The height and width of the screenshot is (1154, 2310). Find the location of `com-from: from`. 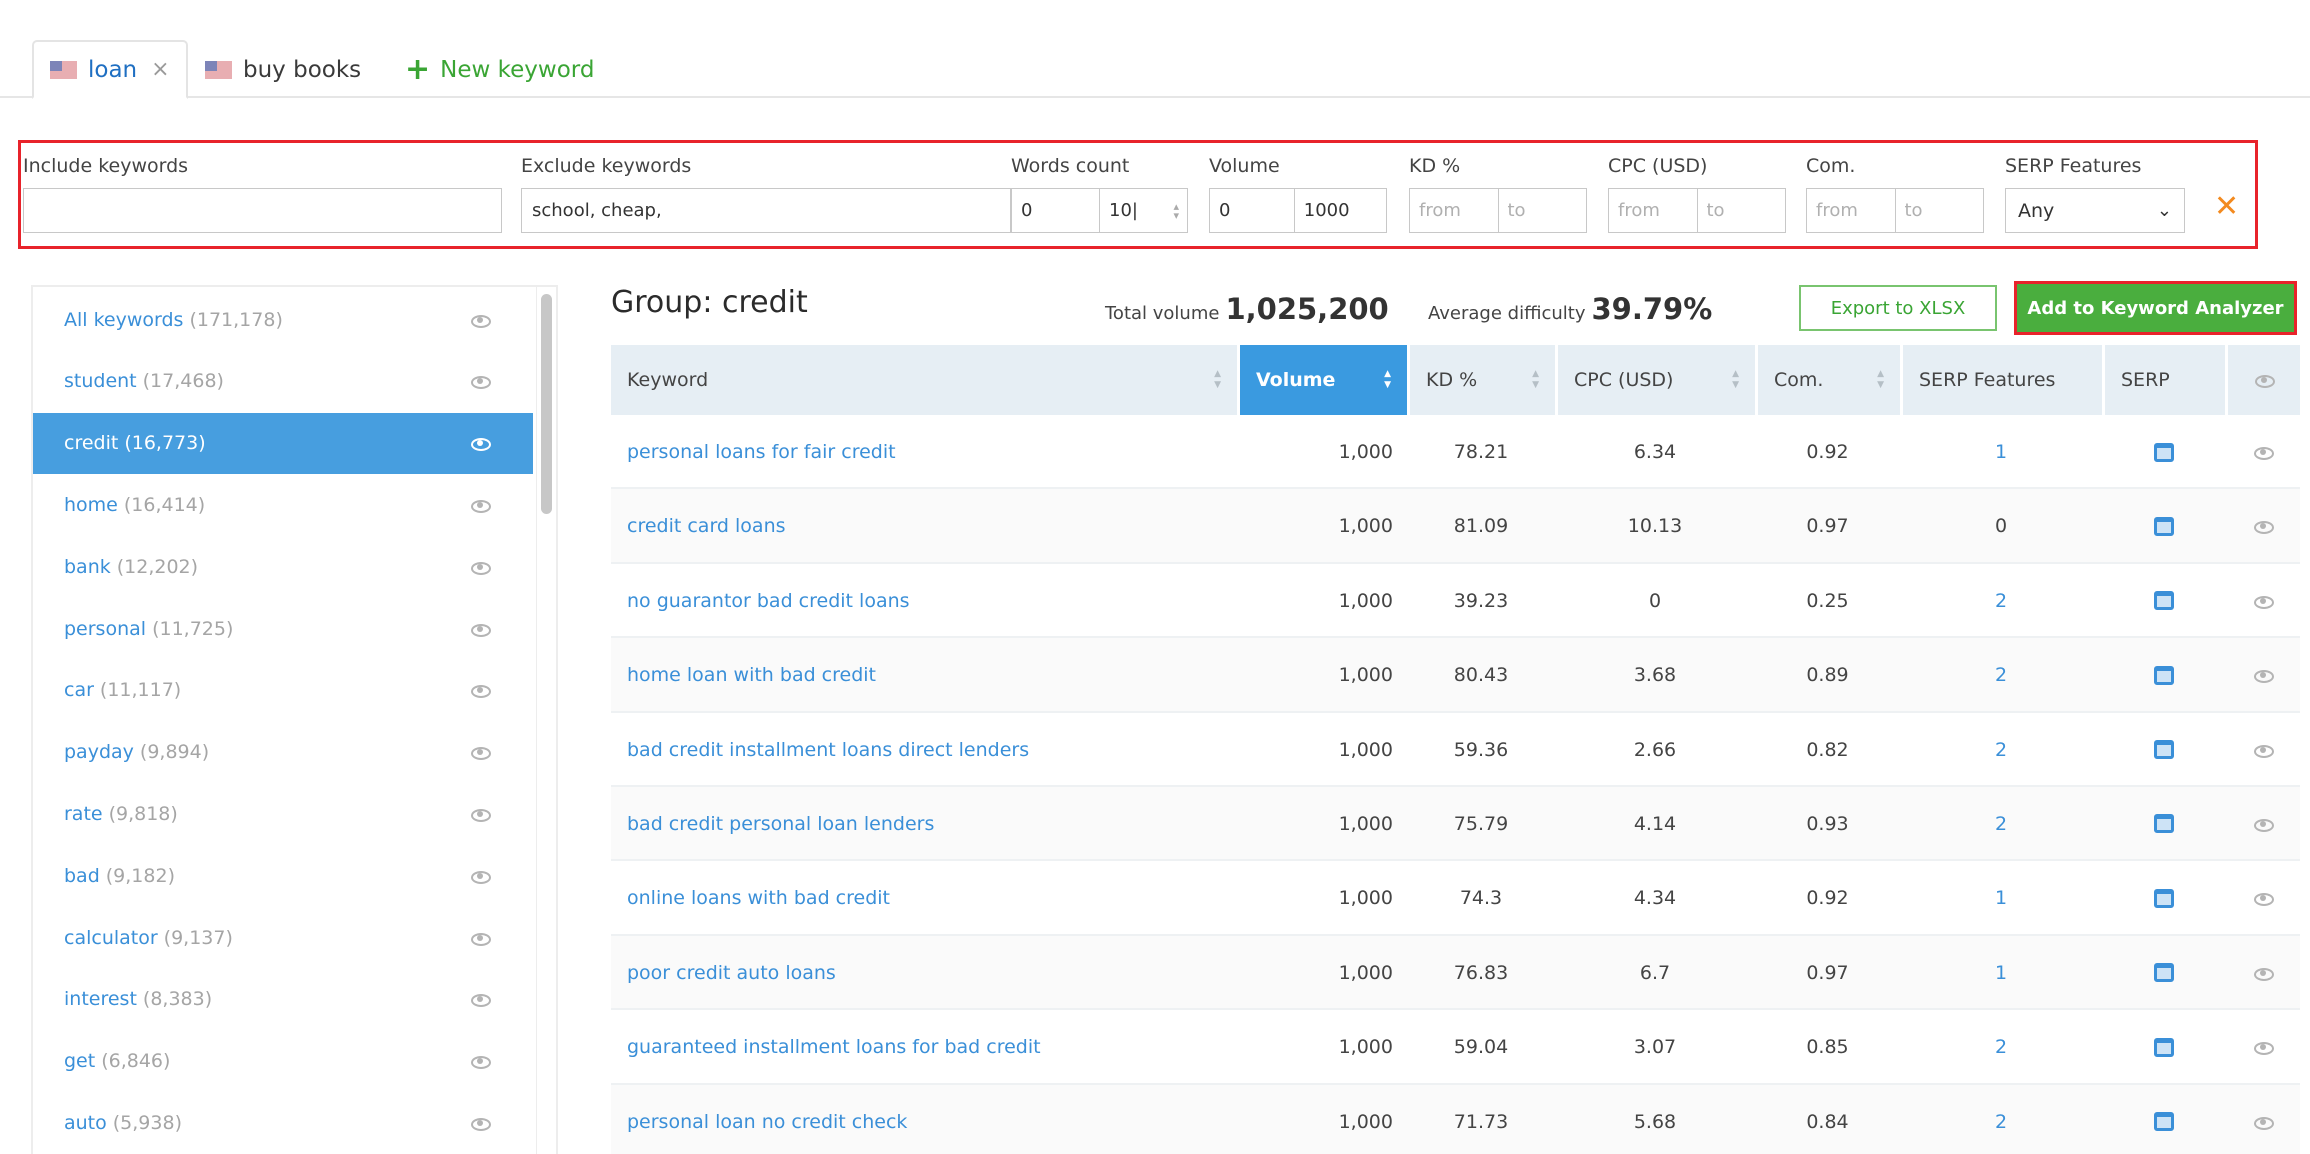

com-from: from is located at coordinates (1851, 210).